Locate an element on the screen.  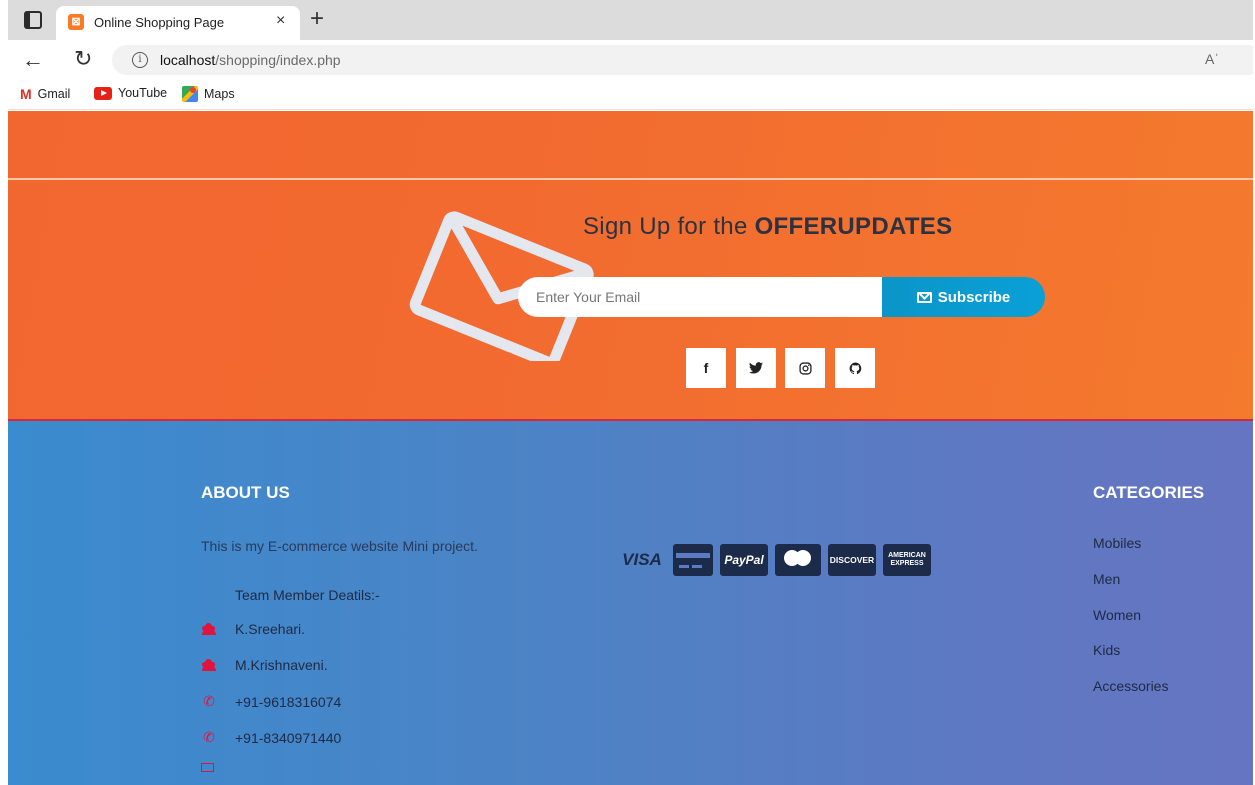
paypal-icon: PayPal is located at coordinates (744, 560).